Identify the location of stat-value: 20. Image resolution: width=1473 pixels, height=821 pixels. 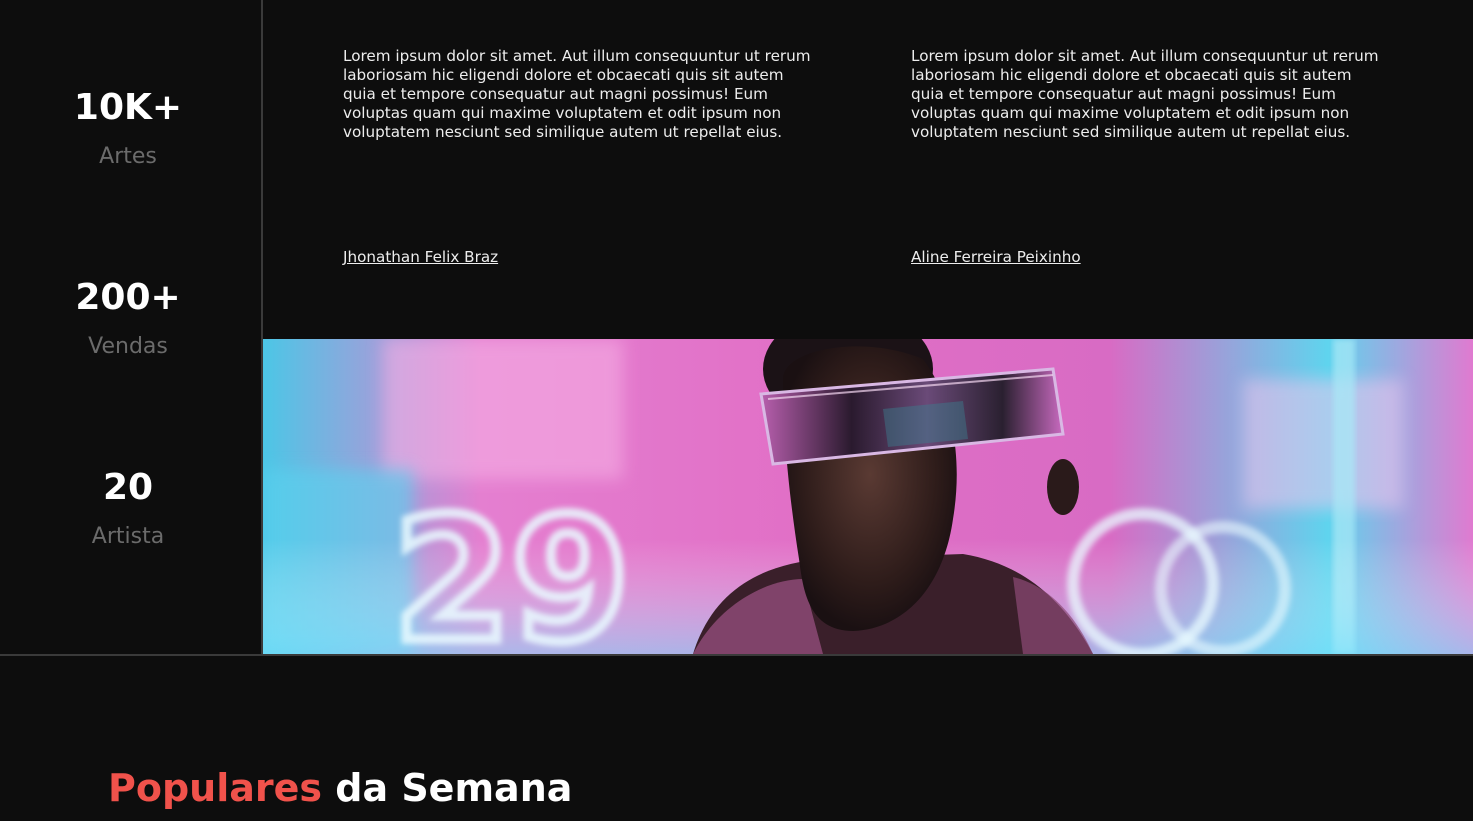
(128, 487).